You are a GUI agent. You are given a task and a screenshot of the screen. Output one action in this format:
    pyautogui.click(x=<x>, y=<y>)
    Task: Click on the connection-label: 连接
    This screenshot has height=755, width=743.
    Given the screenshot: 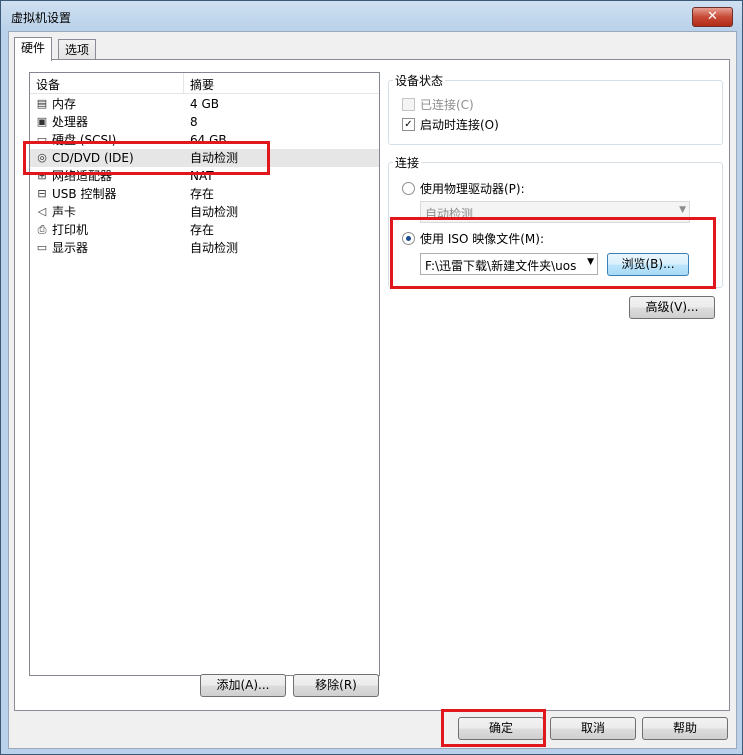 What is the action you would take?
    pyautogui.click(x=407, y=162)
    